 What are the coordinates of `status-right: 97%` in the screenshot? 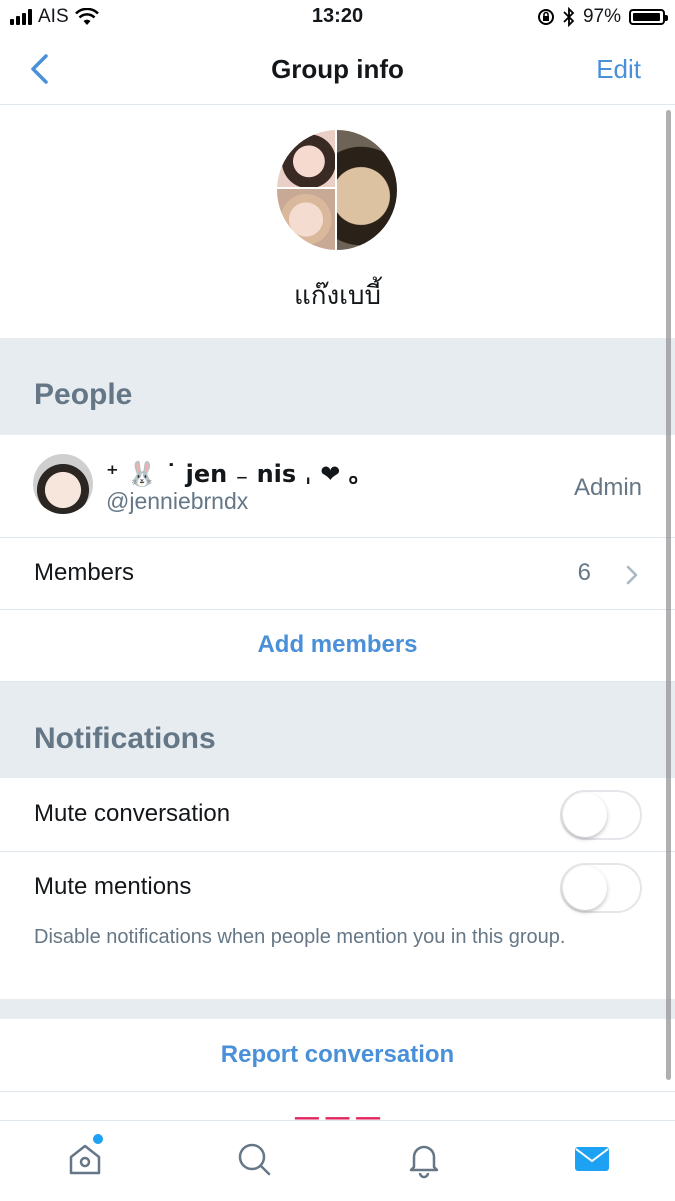 It's located at (602, 17).